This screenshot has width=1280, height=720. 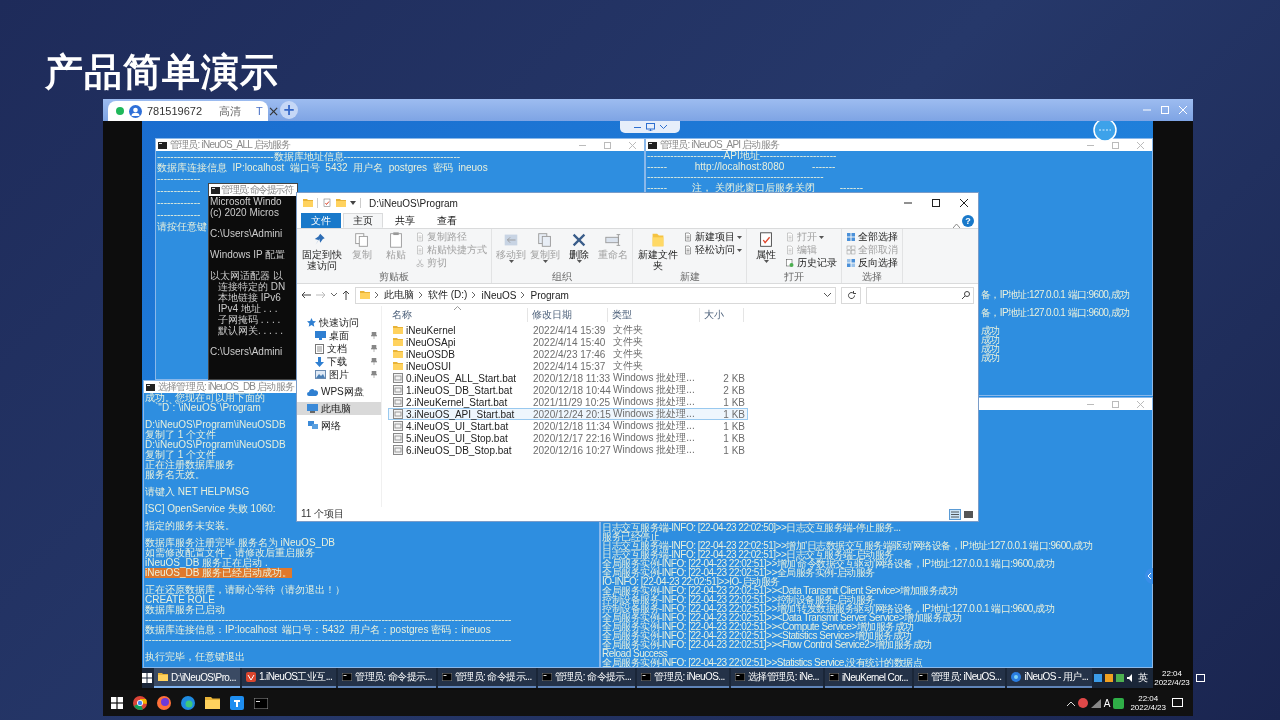 I want to click on column-header: 名称, so click(x=458, y=315).